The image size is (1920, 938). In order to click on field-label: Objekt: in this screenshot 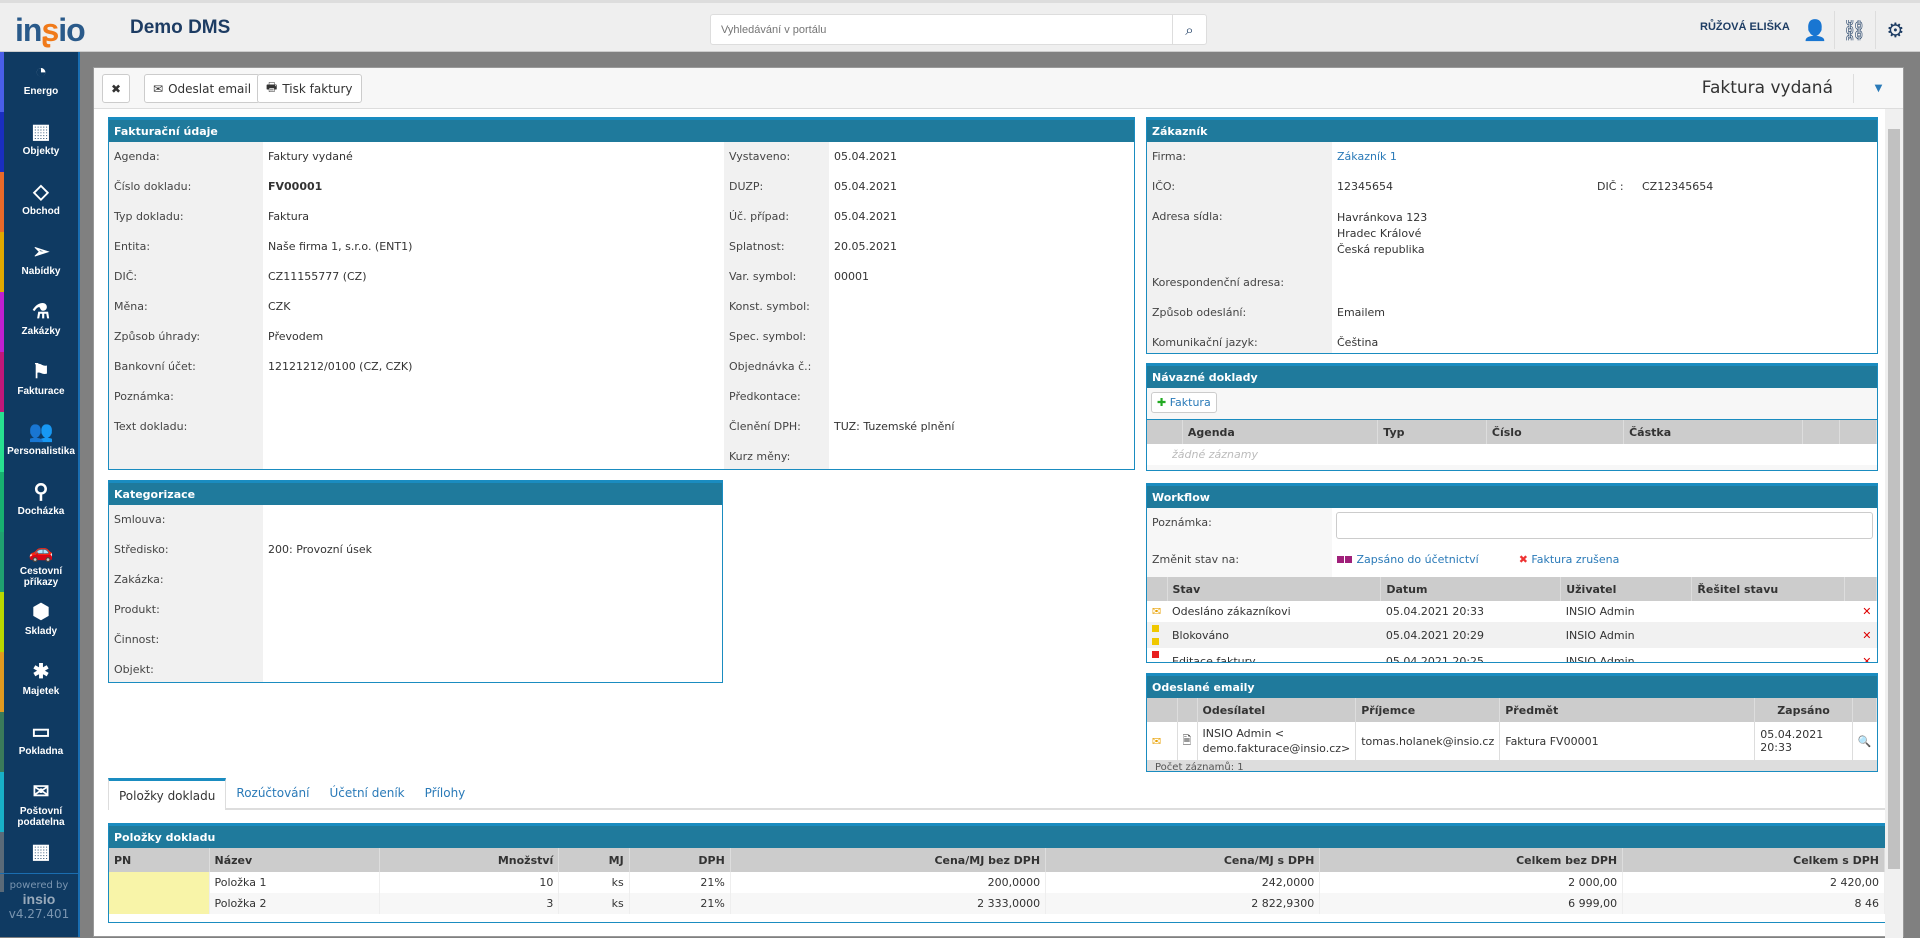, I will do `click(186, 668)`.